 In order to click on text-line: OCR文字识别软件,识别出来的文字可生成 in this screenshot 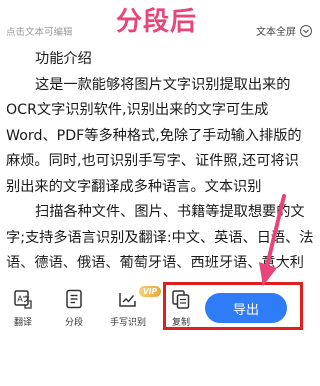, I will do `click(137, 110)`.